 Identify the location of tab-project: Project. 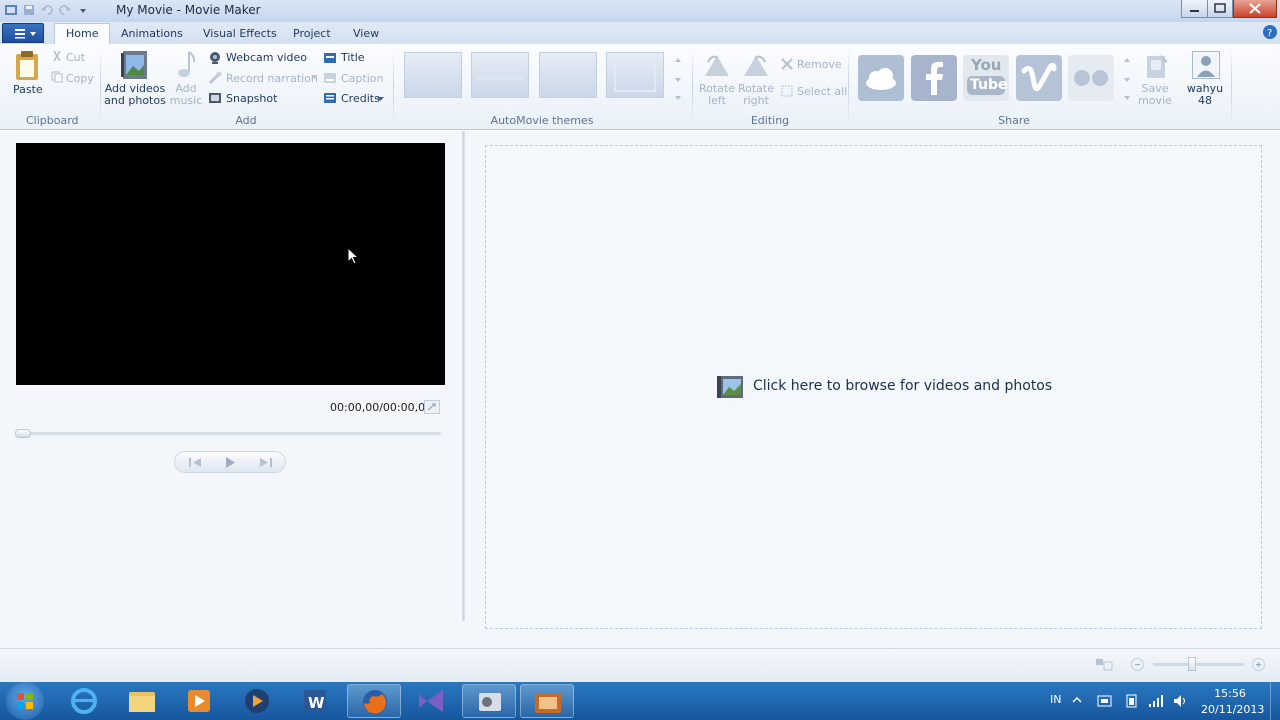
(312, 33).